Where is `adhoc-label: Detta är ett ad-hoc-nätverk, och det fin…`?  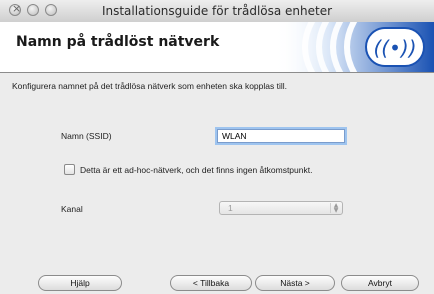 adhoc-label: Detta är ett ad-hoc-nätverk, och det fin… is located at coordinates (196, 170).